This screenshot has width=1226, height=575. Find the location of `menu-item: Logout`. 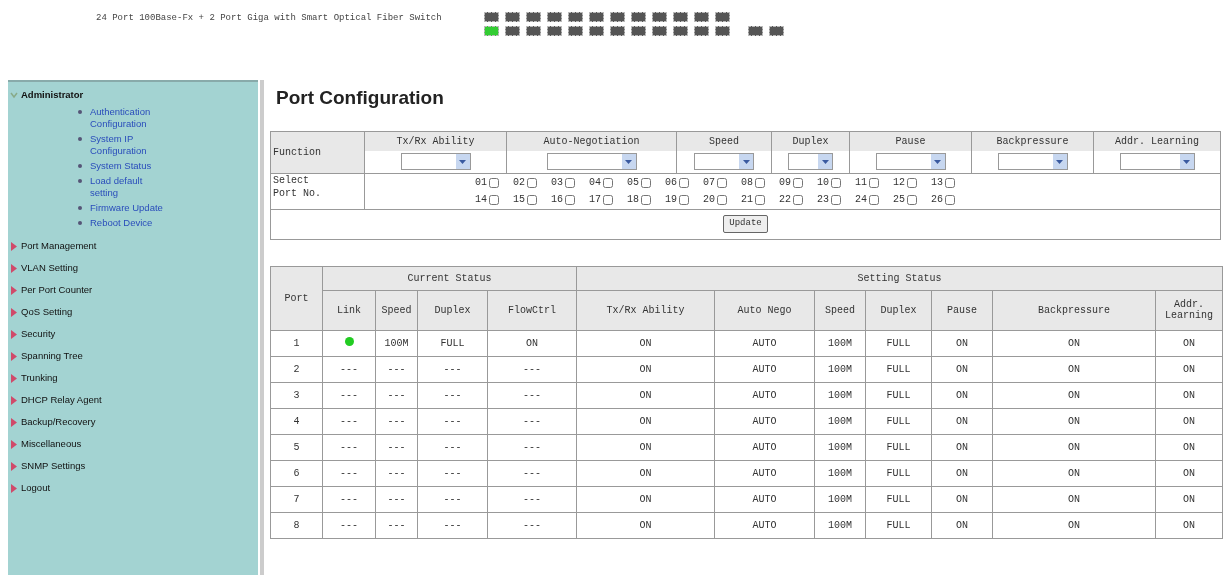

menu-item: Logout is located at coordinates (36, 488).